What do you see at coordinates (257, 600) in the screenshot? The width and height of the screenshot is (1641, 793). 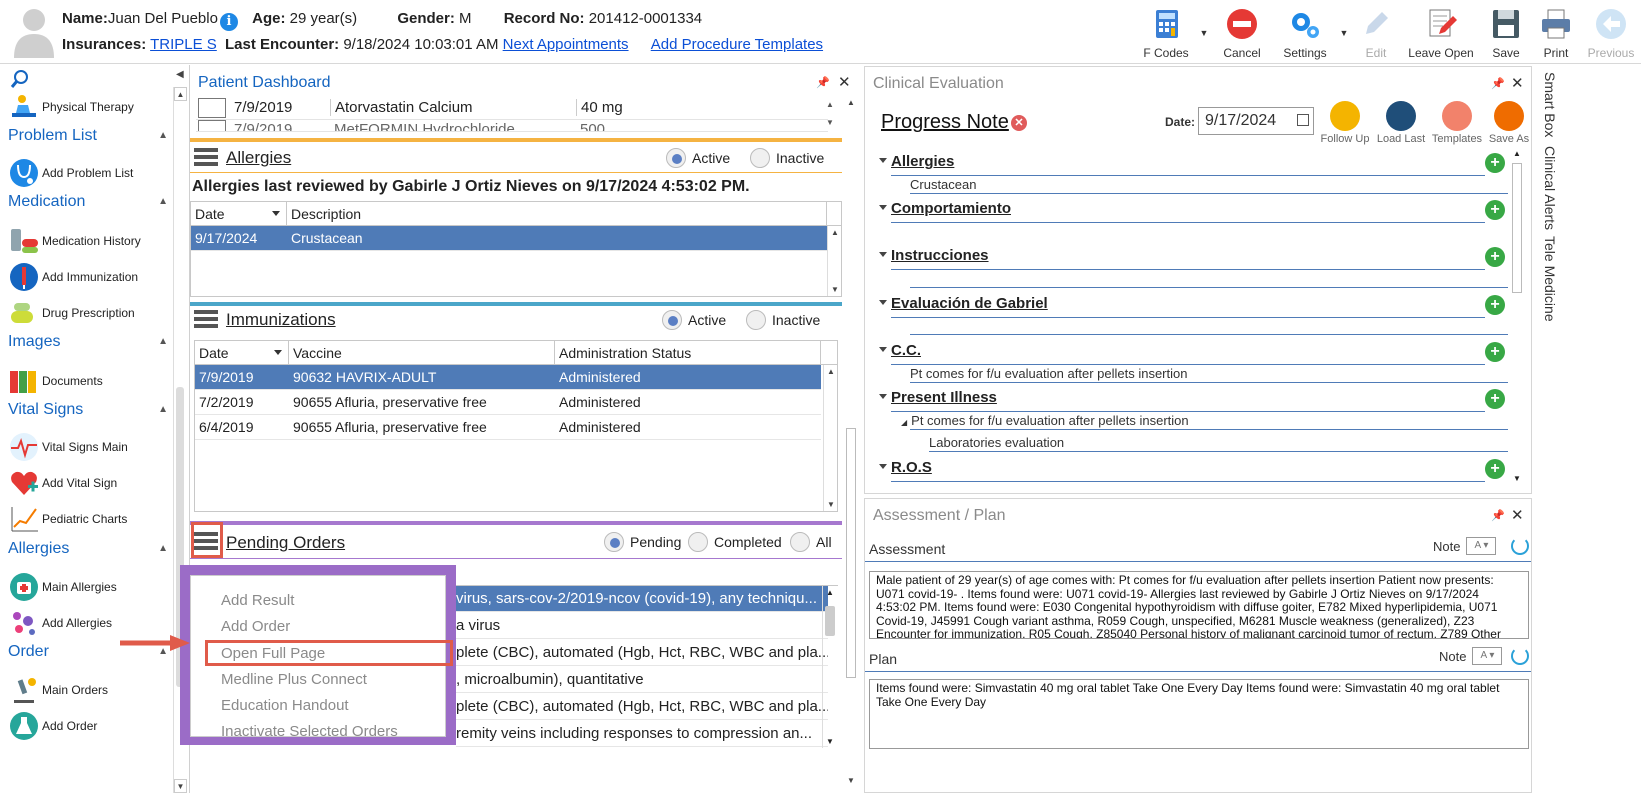 I see `menu-item-add-result: Add Result` at bounding box center [257, 600].